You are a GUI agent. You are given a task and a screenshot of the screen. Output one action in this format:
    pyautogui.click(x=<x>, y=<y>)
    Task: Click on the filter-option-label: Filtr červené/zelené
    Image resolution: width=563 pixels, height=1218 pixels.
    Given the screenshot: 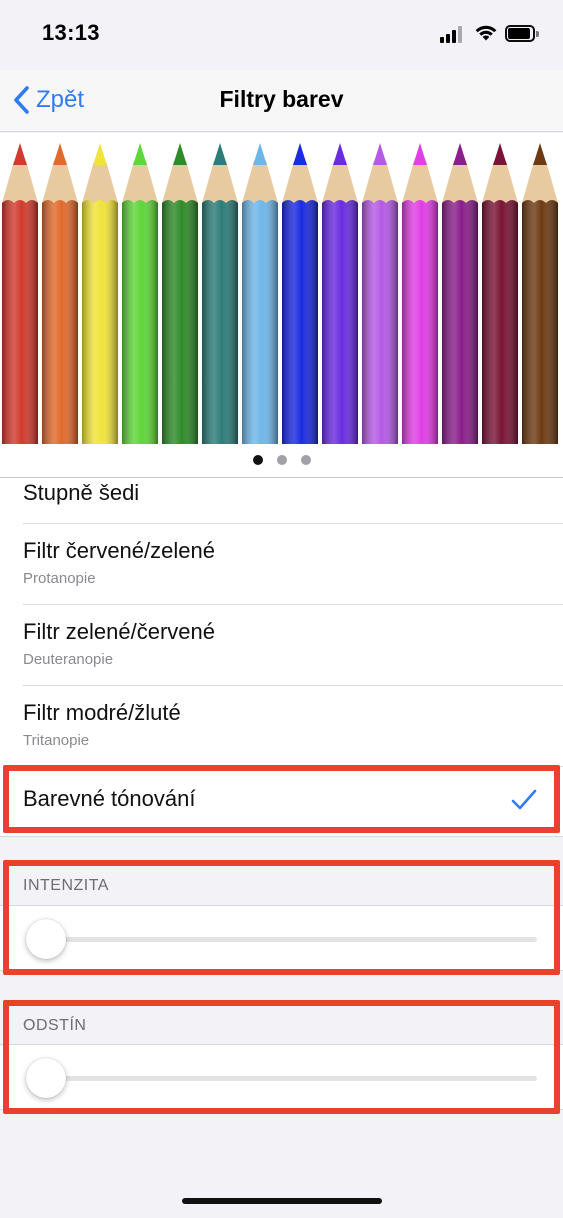 What is the action you would take?
    pyautogui.click(x=119, y=550)
    